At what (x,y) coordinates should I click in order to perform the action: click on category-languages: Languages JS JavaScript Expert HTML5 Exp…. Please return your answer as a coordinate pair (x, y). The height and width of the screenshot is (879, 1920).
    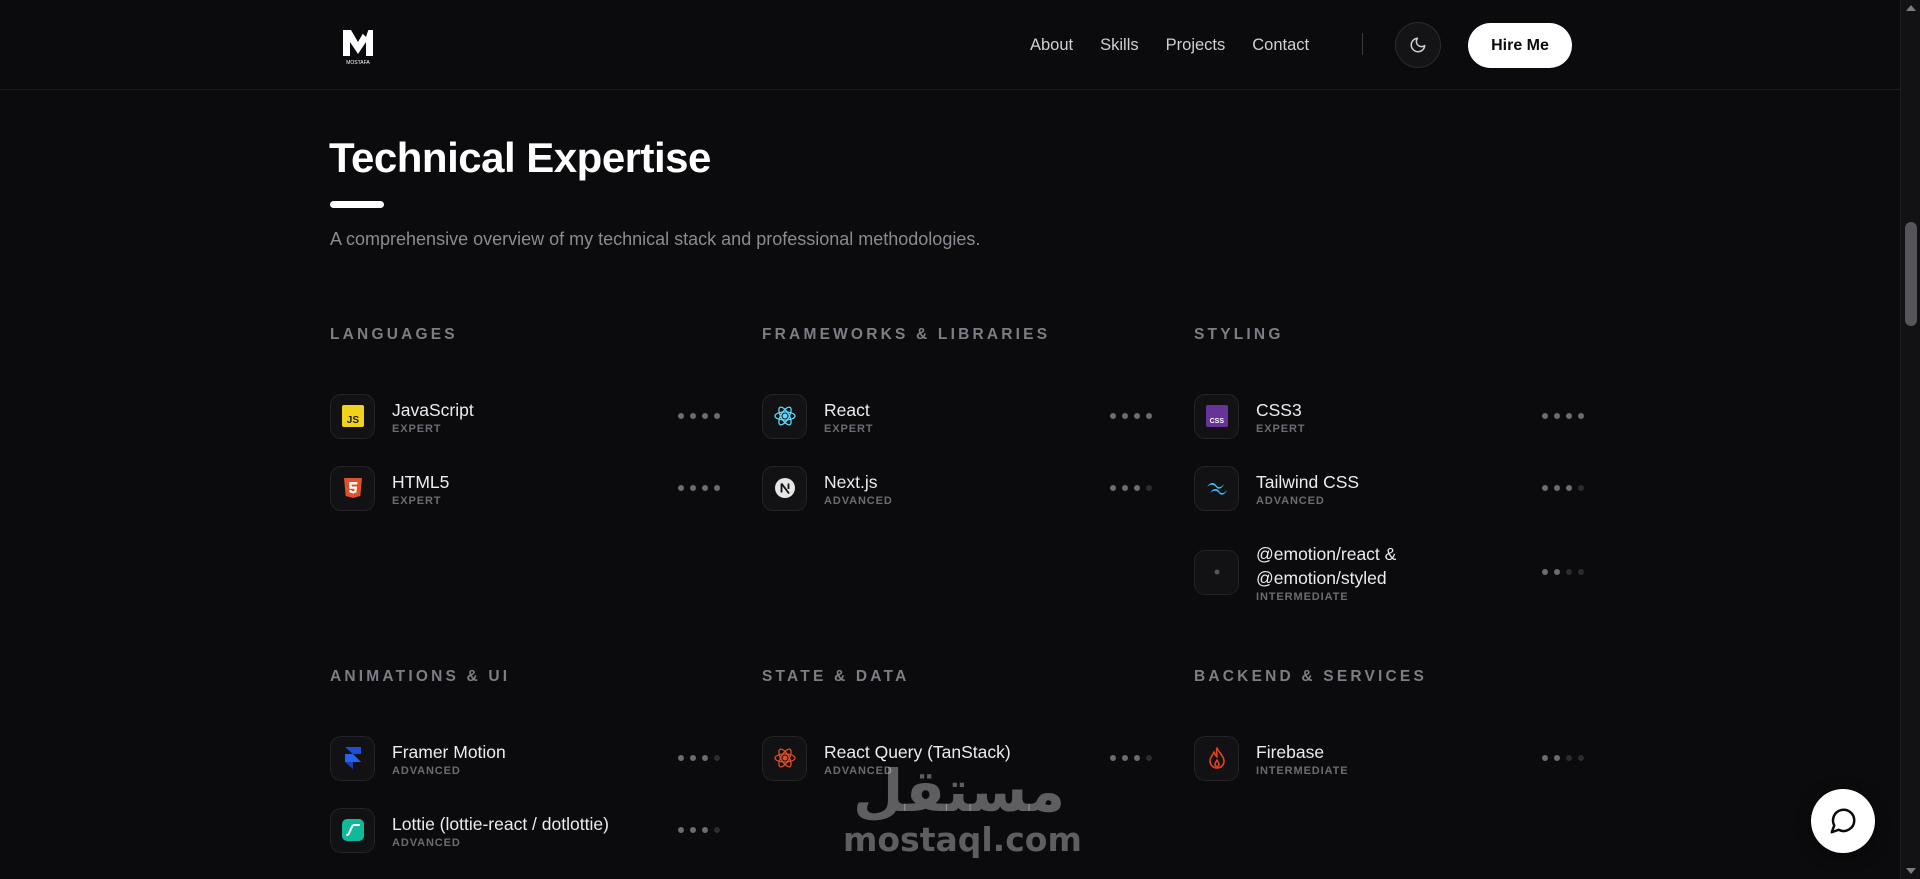
    Looking at the image, I should click on (525, 425).